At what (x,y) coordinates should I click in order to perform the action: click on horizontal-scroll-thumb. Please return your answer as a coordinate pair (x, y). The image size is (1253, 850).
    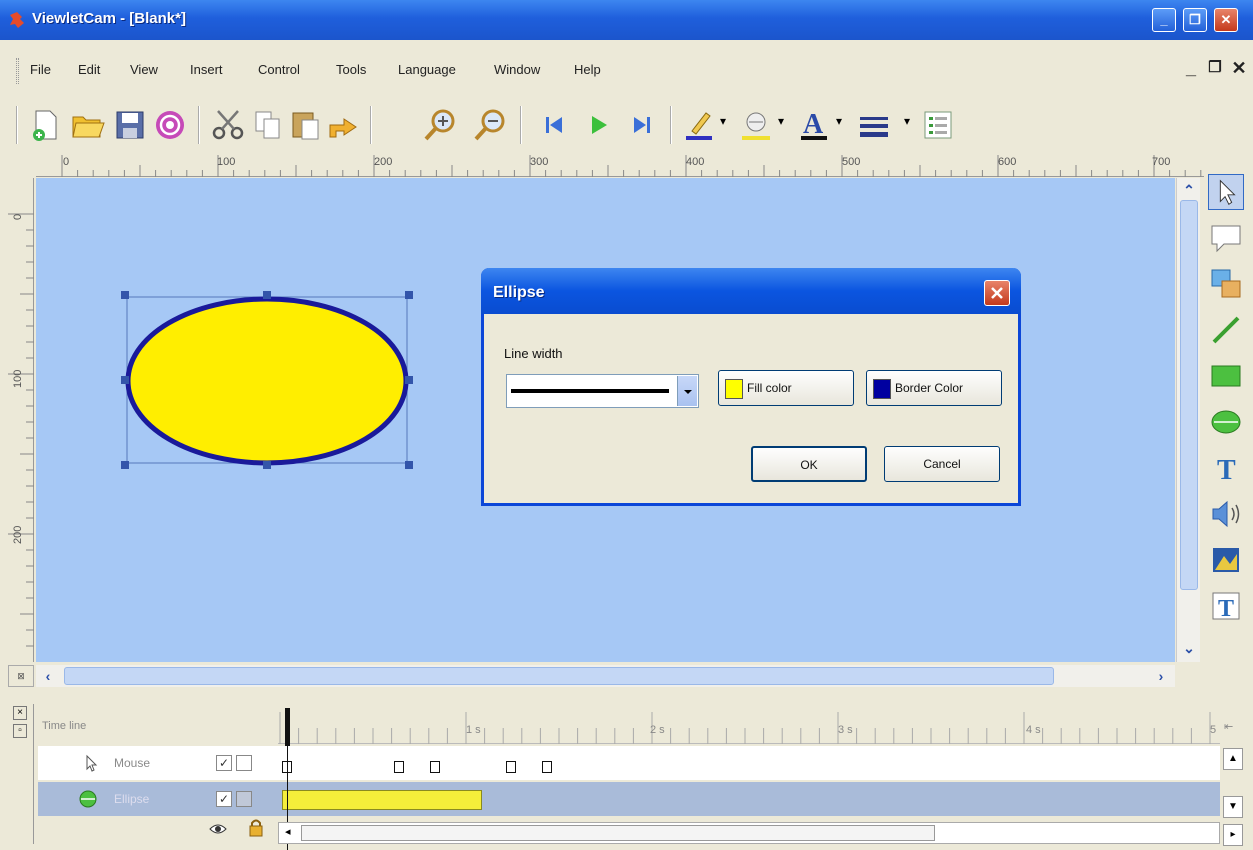
    Looking at the image, I should click on (559, 676).